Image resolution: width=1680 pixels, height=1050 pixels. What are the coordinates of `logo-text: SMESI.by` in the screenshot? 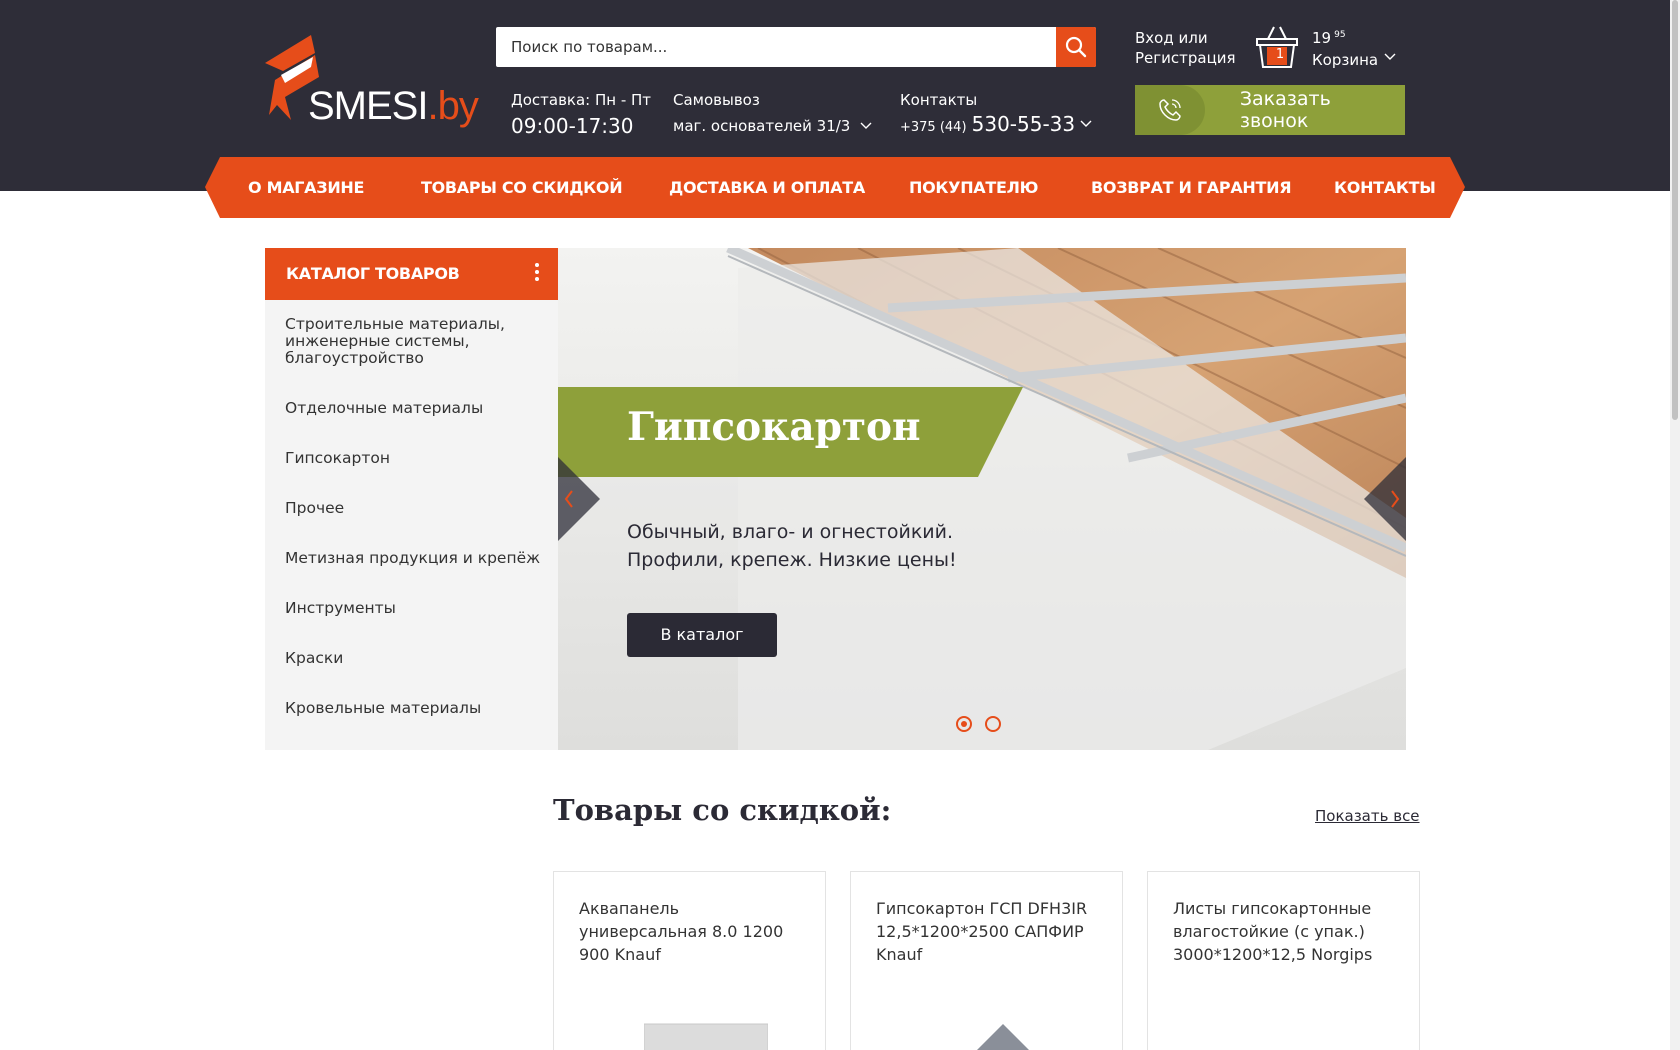 It's located at (393, 106).